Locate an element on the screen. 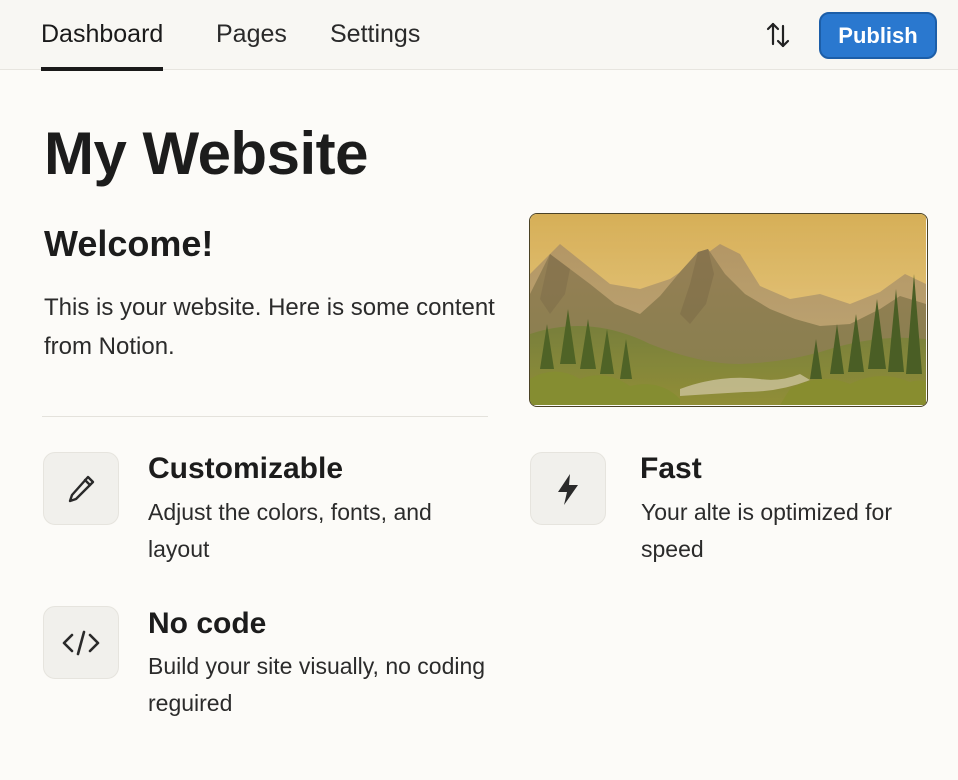  sort-button is located at coordinates (778, 35).